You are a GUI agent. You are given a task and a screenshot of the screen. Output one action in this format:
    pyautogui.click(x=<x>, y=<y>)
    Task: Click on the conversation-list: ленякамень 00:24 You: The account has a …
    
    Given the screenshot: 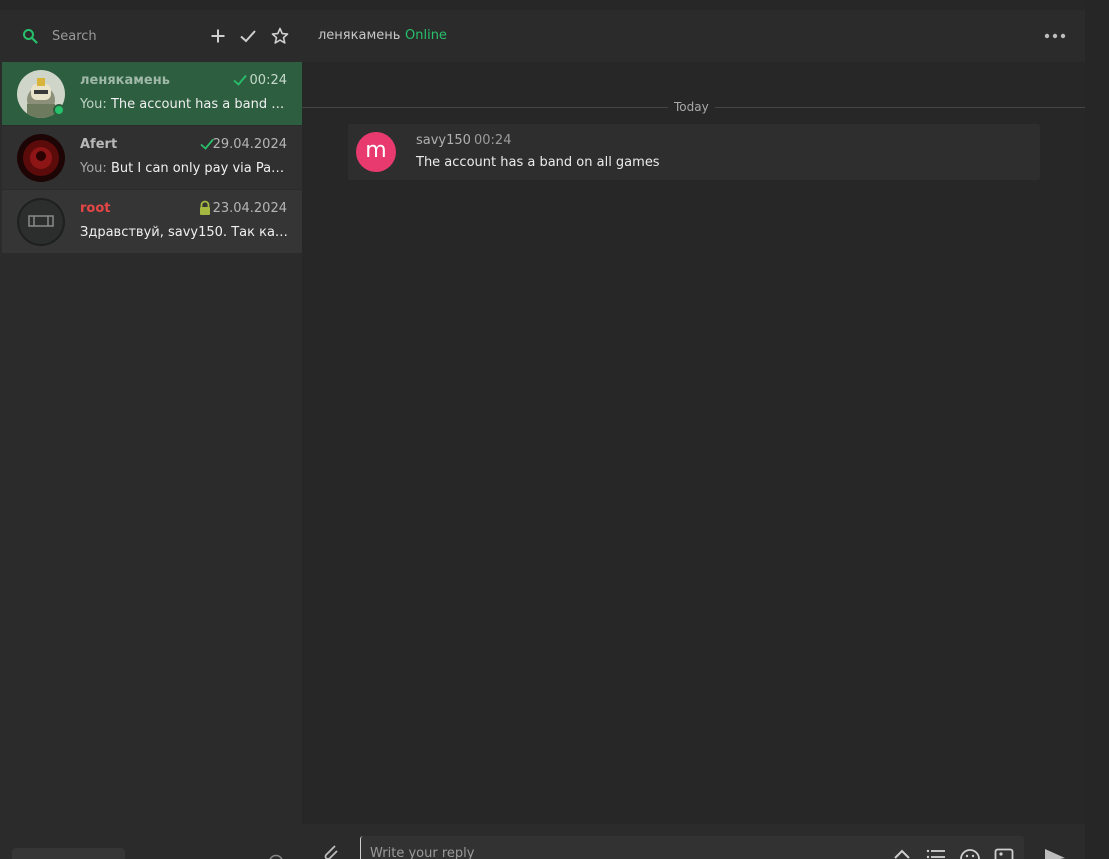 What is the action you would take?
    pyautogui.click(x=152, y=158)
    